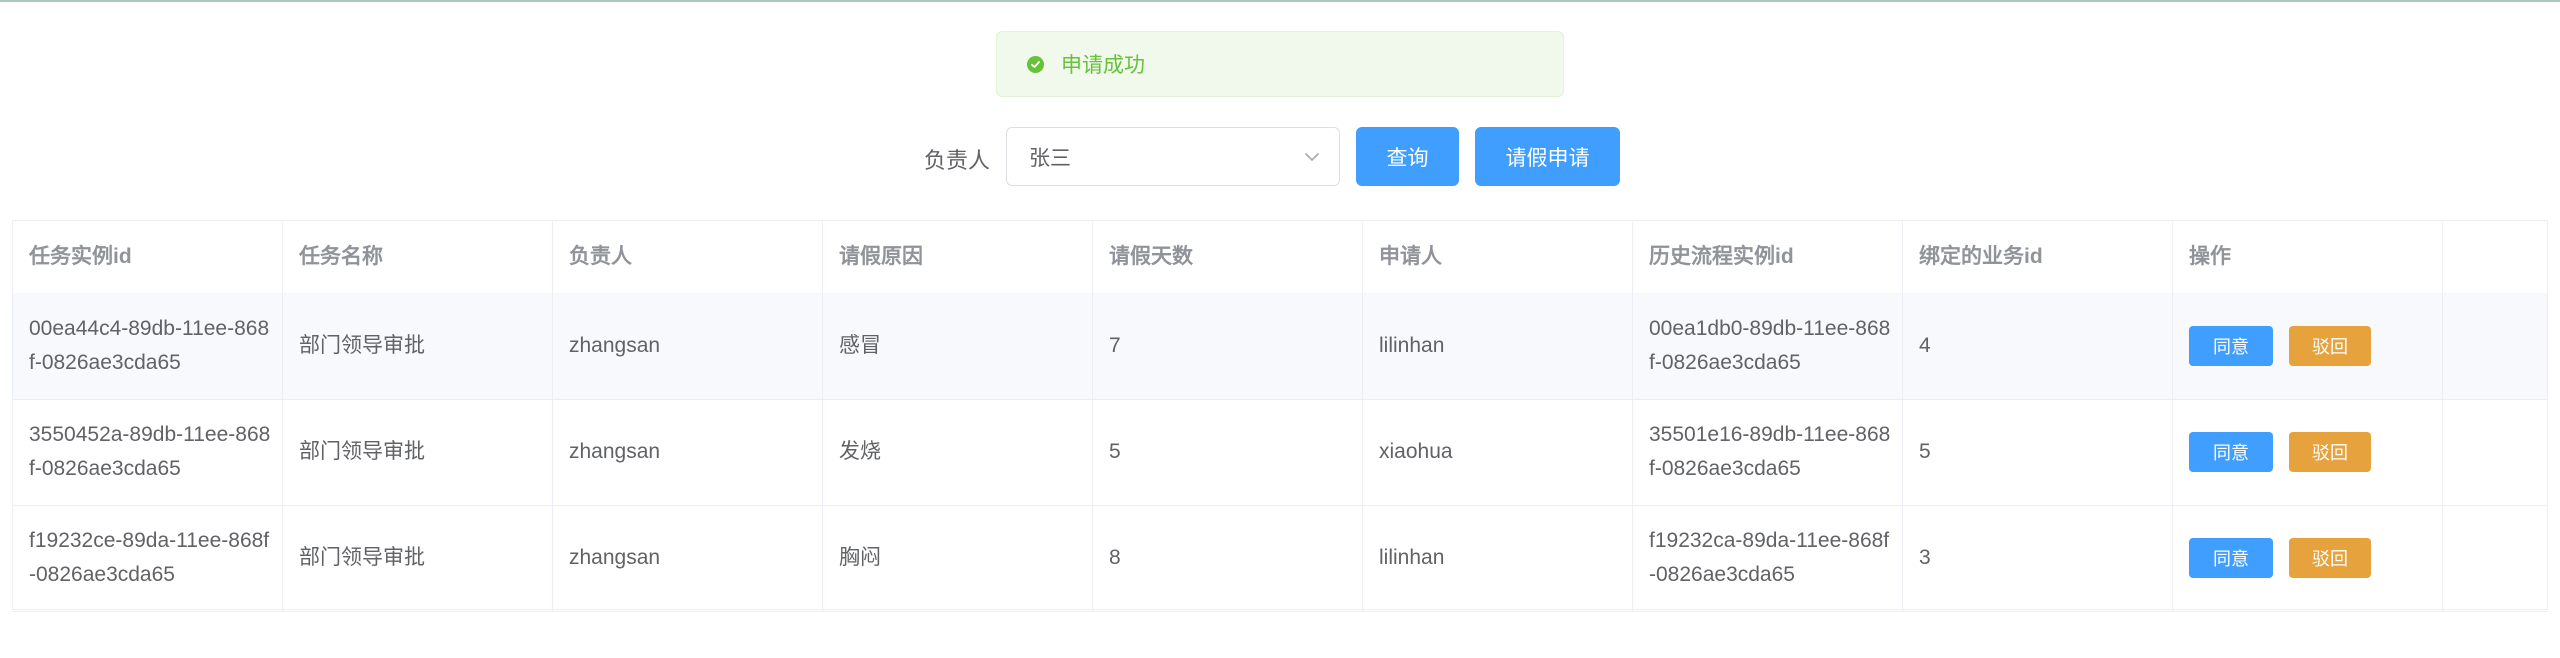 The width and height of the screenshot is (2560, 658). What do you see at coordinates (2038, 257) in the screenshot?
I see `header-biz-id: 绑定的业务id` at bounding box center [2038, 257].